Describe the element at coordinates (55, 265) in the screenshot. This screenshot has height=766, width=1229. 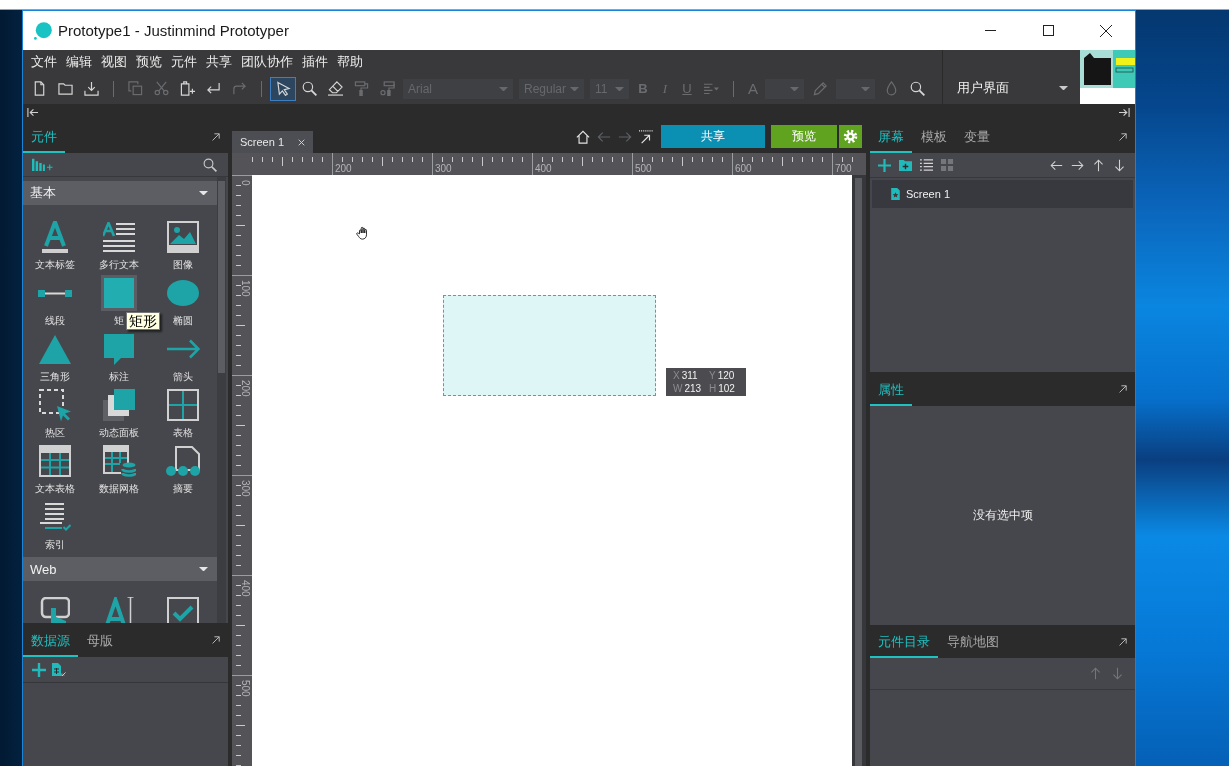
I see `component-label: 文本标签` at that location.